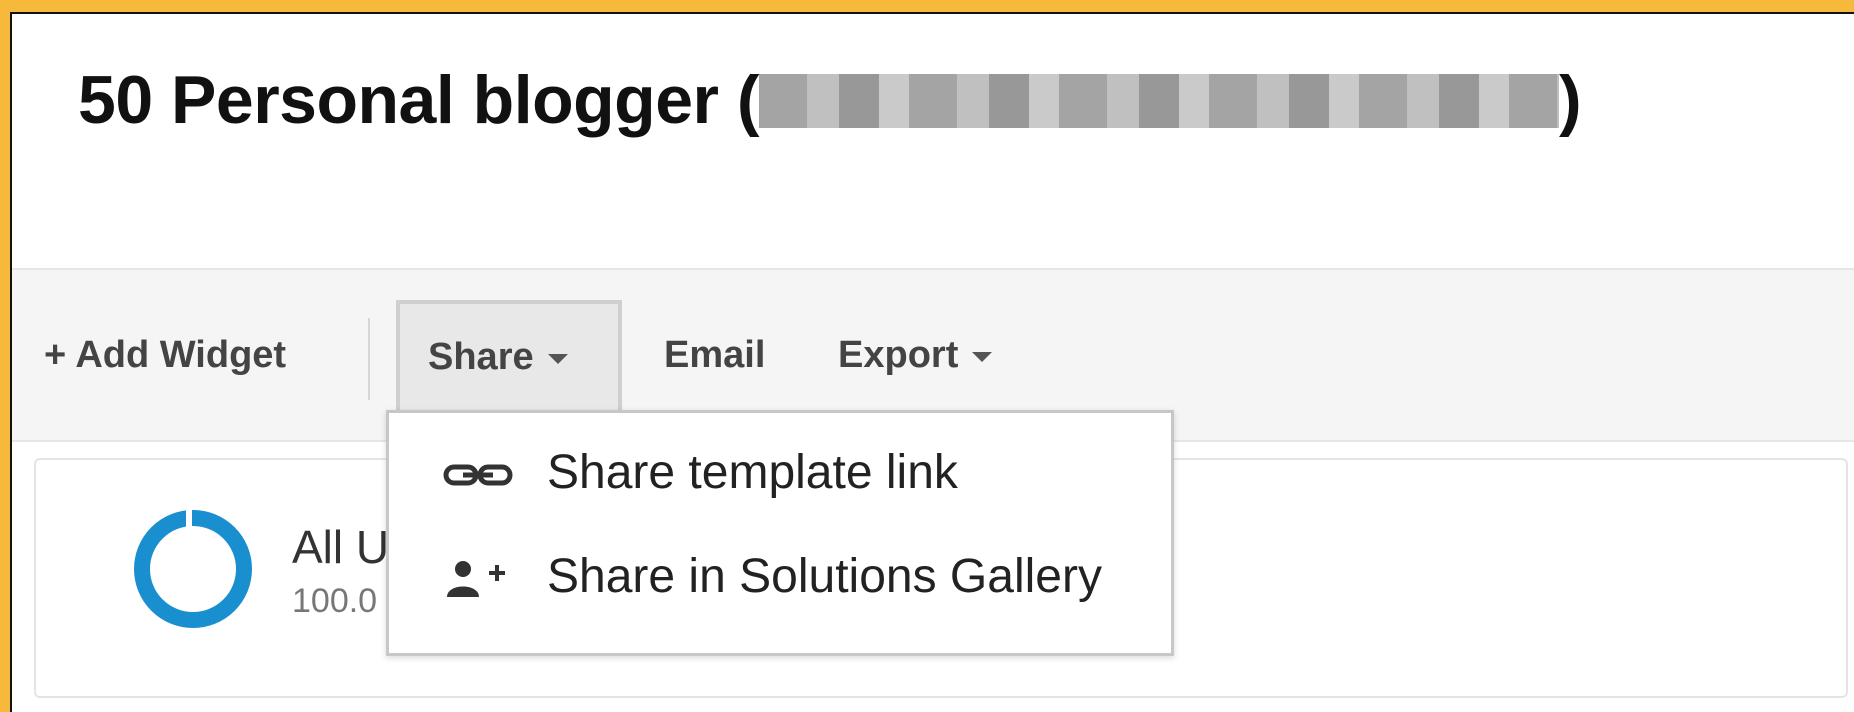 This screenshot has height=712, width=1854. What do you see at coordinates (498, 357) in the screenshot?
I see `share-button-label: Share` at bounding box center [498, 357].